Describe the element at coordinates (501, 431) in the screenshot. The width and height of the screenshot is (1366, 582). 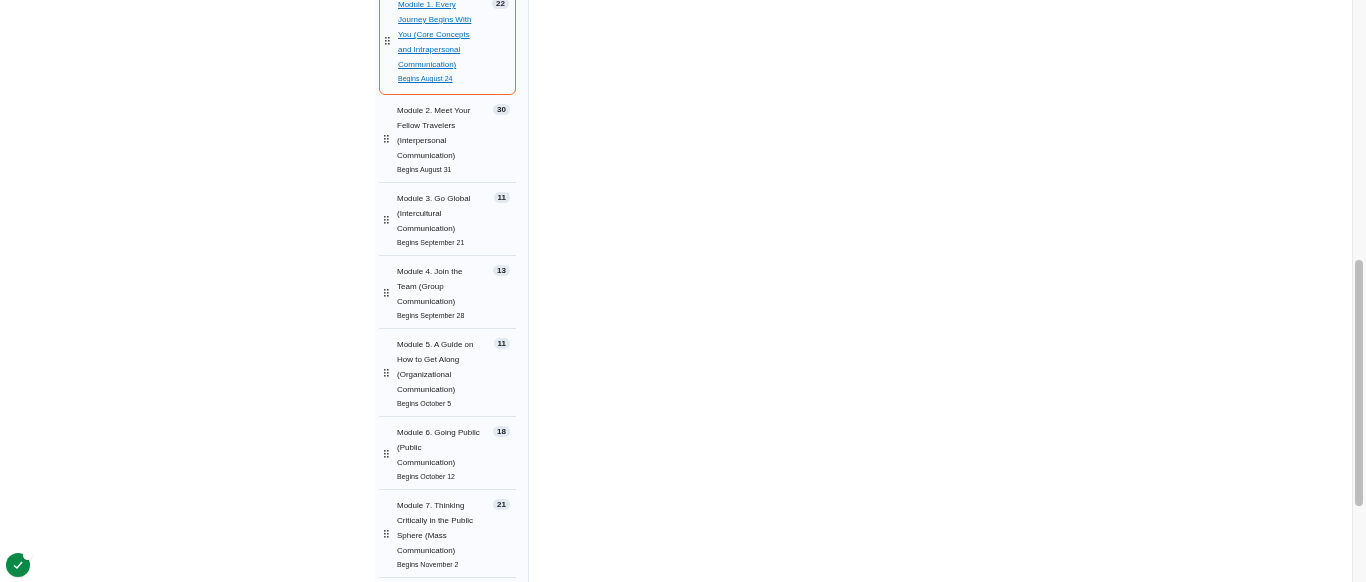
I see `item-count: 18` at that location.